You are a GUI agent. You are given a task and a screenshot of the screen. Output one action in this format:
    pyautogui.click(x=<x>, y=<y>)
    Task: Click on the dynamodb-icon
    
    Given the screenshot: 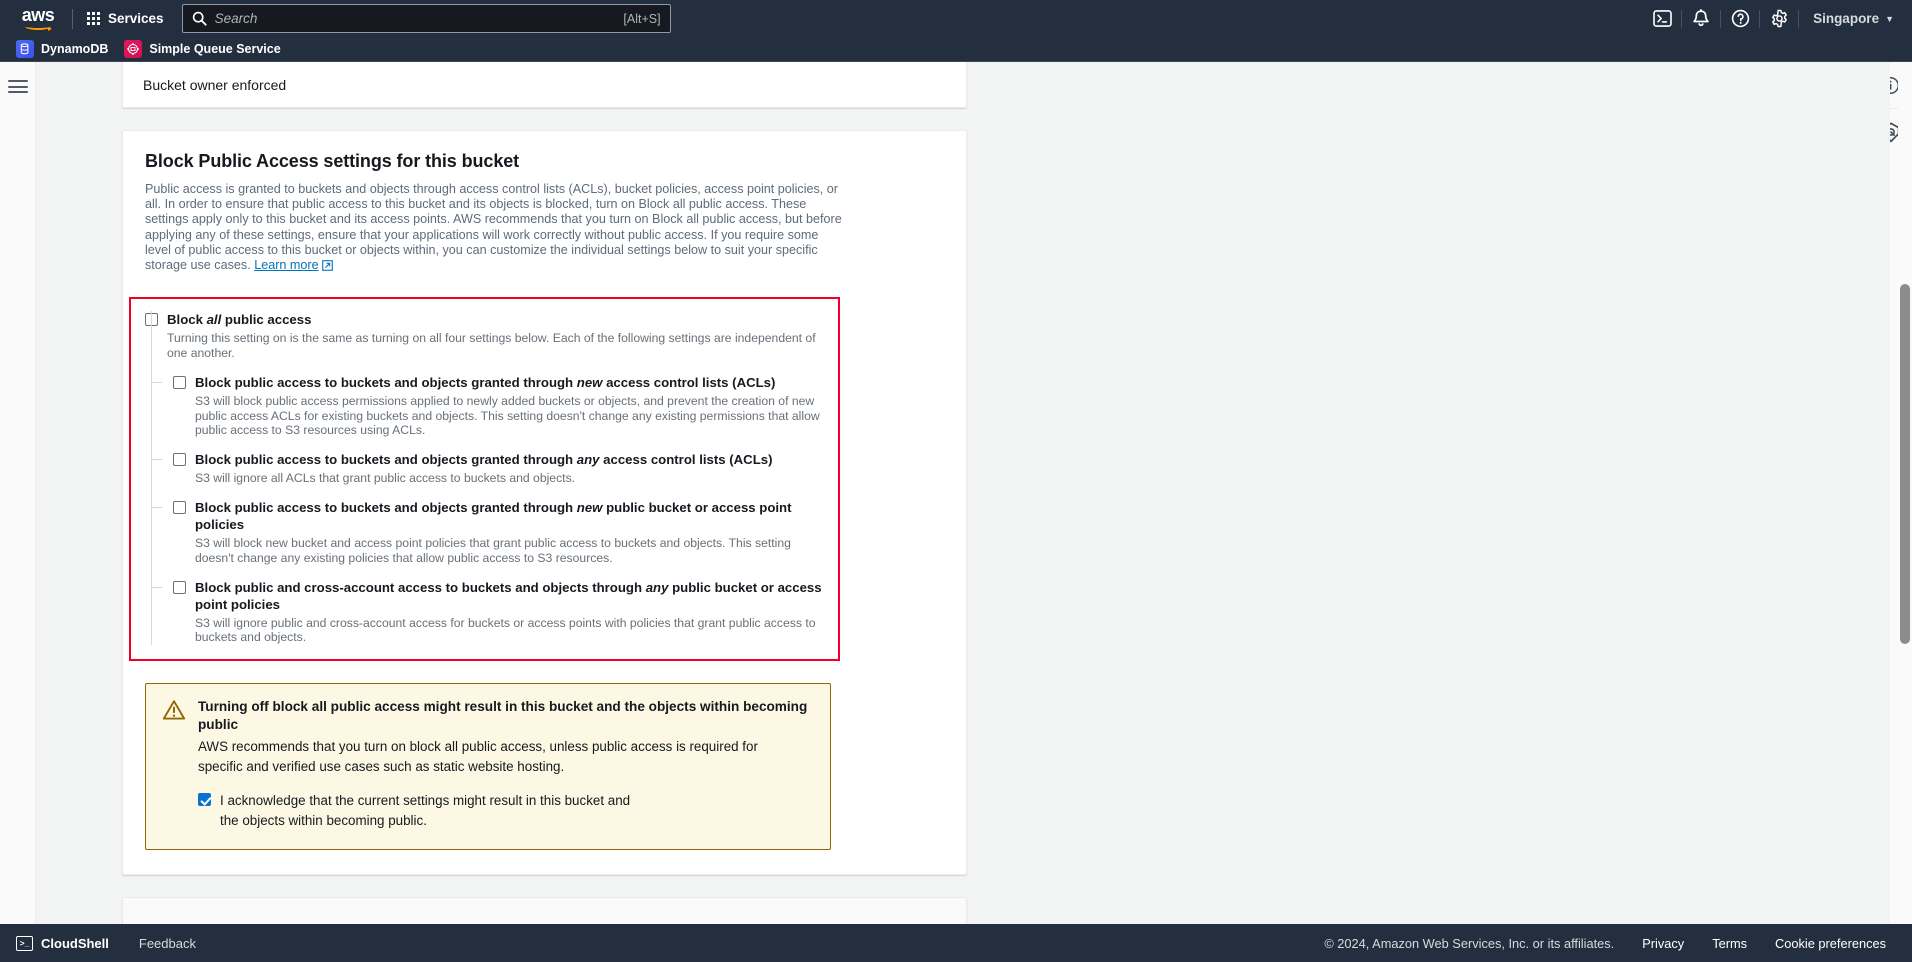 What is the action you would take?
    pyautogui.click(x=25, y=49)
    